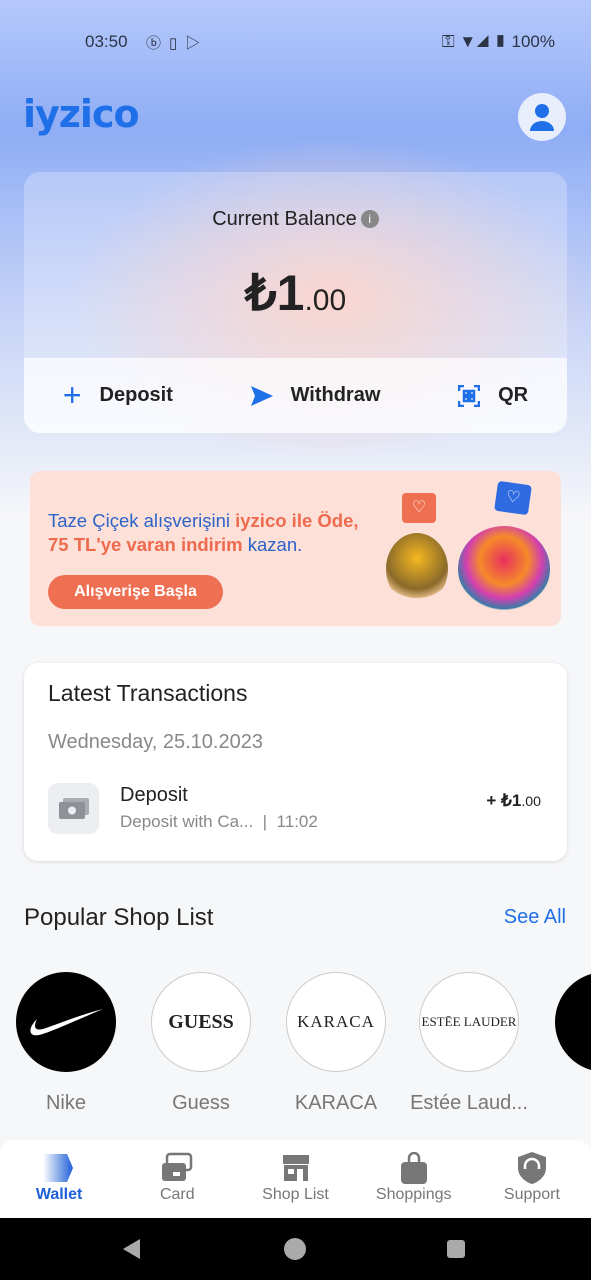  Describe the element at coordinates (474, 41) in the screenshot. I see `vpn-wifi-signal-battery-icons: ⚿ ▼◢ ▮` at that location.